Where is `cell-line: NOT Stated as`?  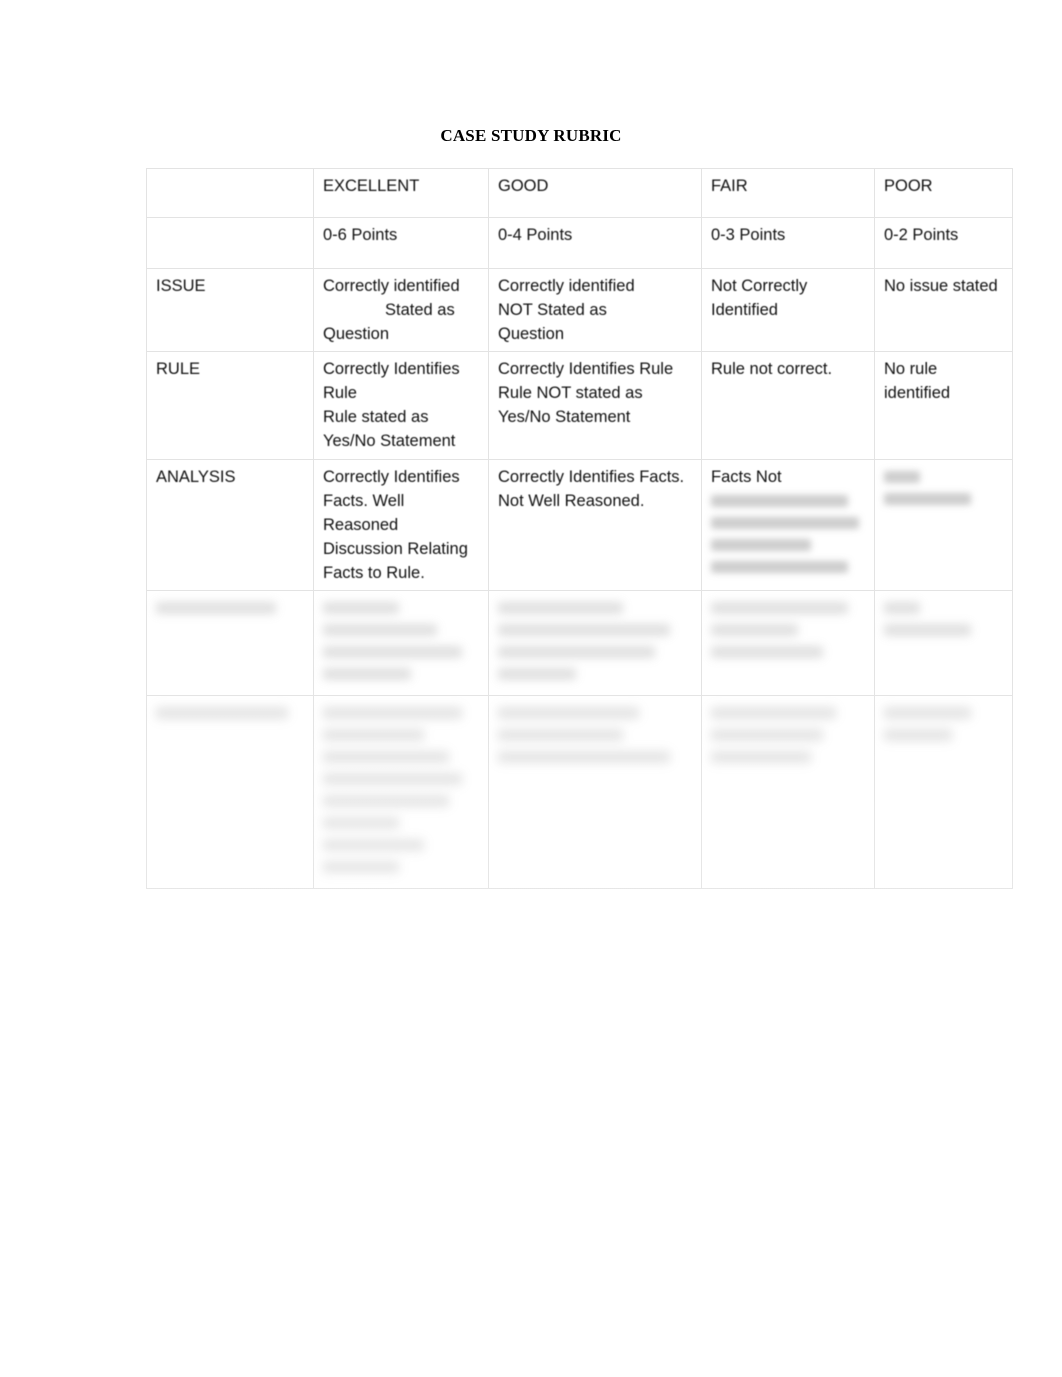 cell-line: NOT Stated as is located at coordinates (552, 310).